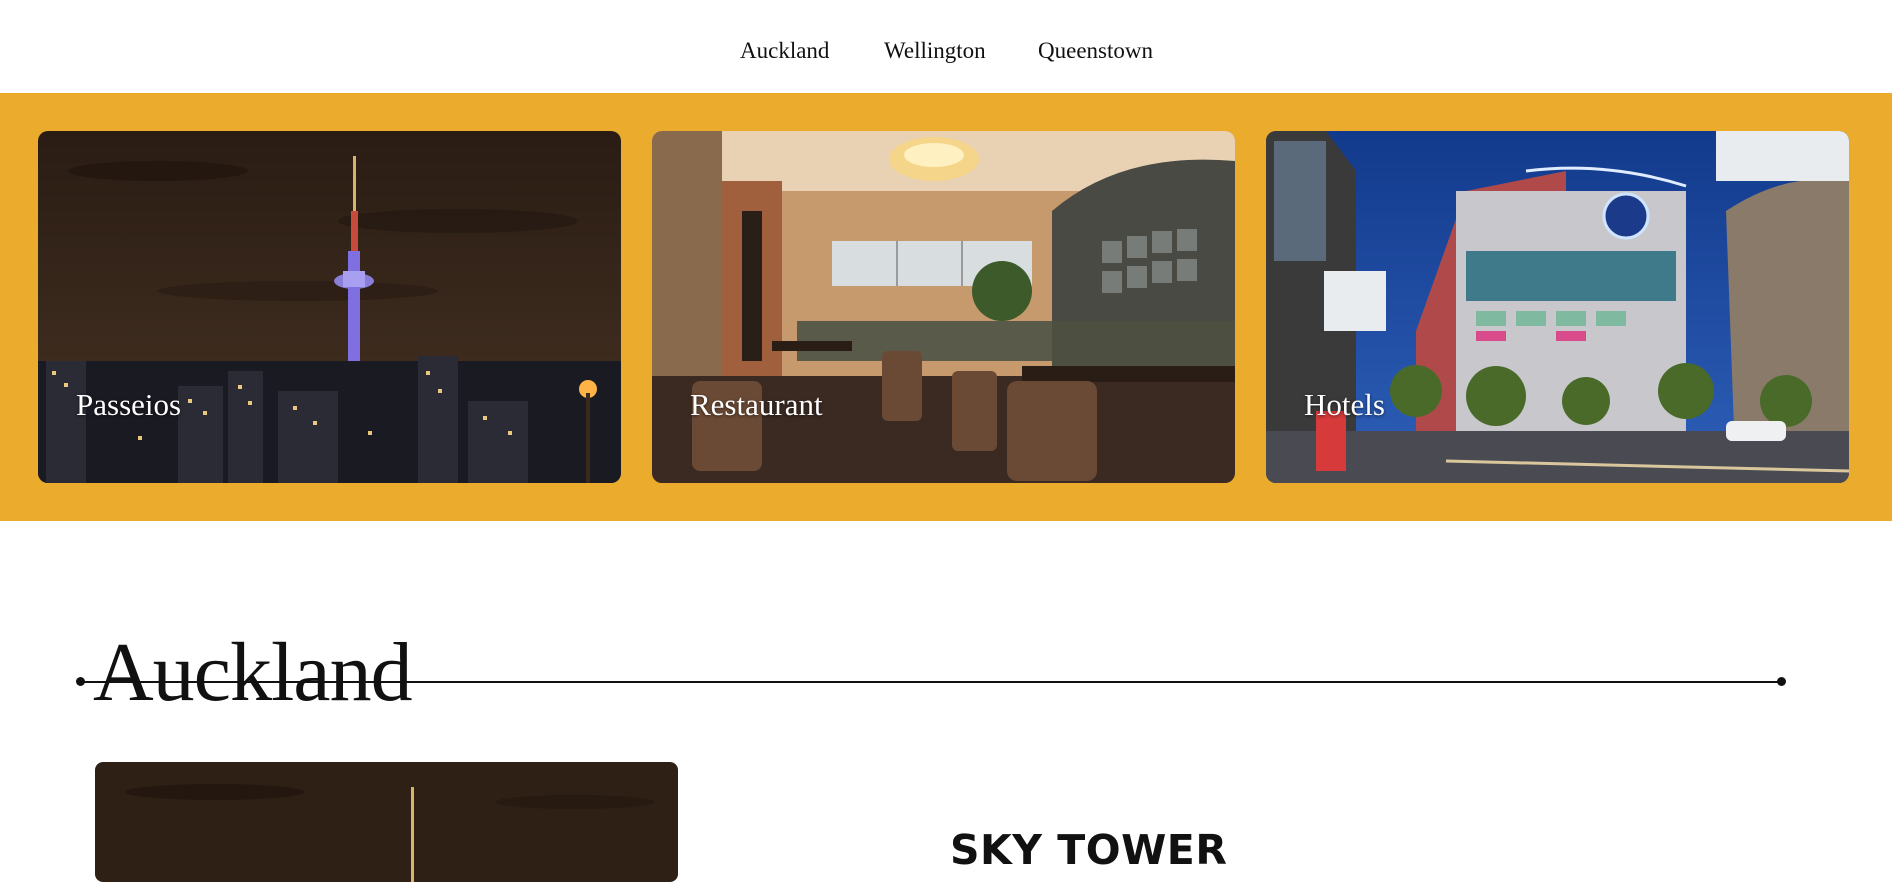  What do you see at coordinates (129, 404) in the screenshot?
I see `card-label-passeios: Passeios` at bounding box center [129, 404].